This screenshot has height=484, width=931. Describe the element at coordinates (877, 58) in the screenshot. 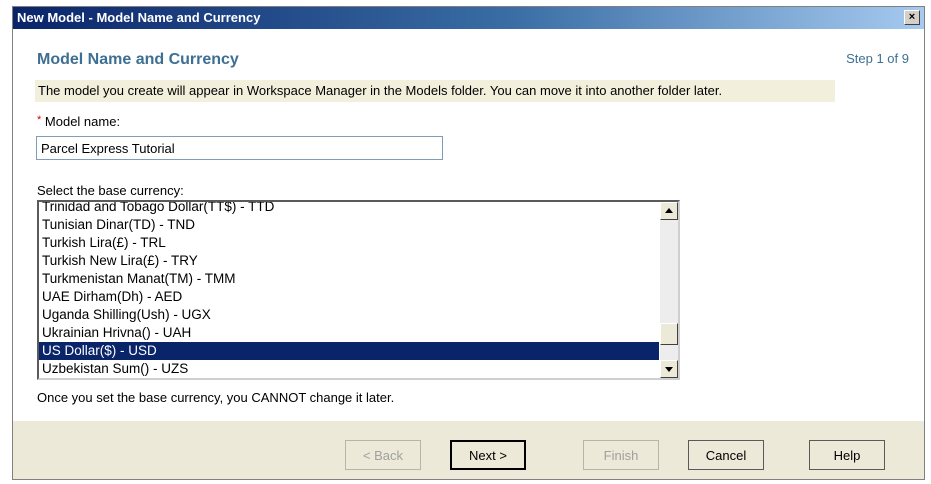

I see `step-indicator: Step 1 of 9` at that location.